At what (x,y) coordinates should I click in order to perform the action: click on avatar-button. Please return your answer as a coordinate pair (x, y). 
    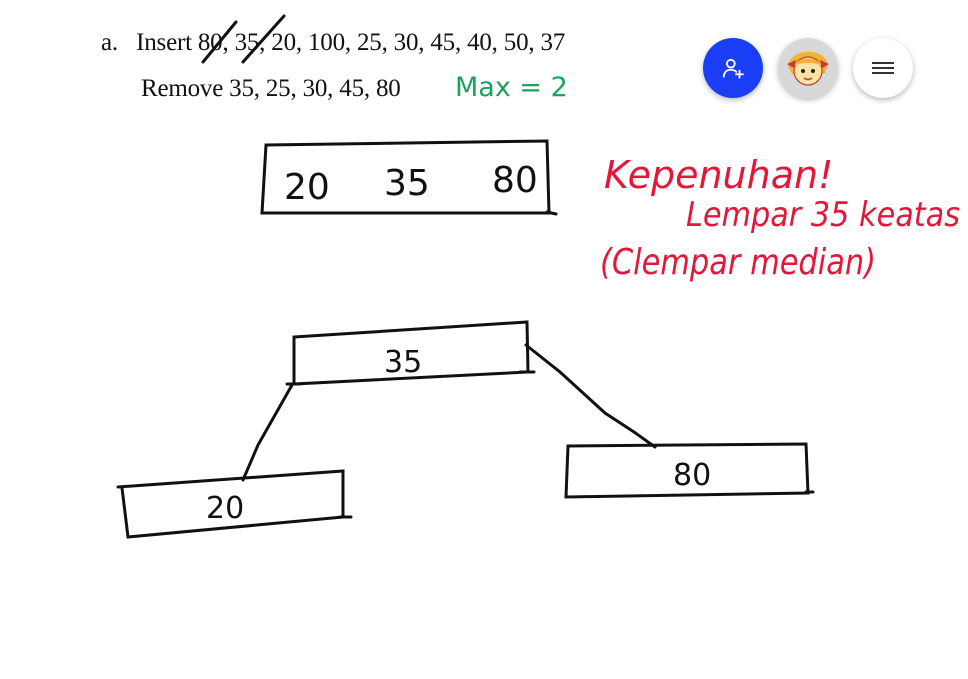
    Looking at the image, I should click on (808, 68).